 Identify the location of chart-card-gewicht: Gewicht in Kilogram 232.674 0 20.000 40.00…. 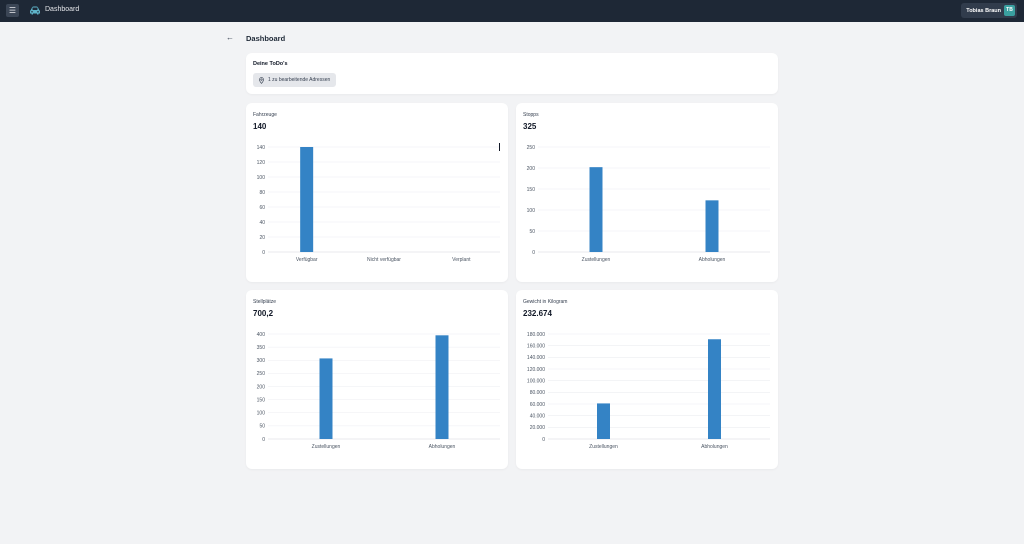
(647, 379).